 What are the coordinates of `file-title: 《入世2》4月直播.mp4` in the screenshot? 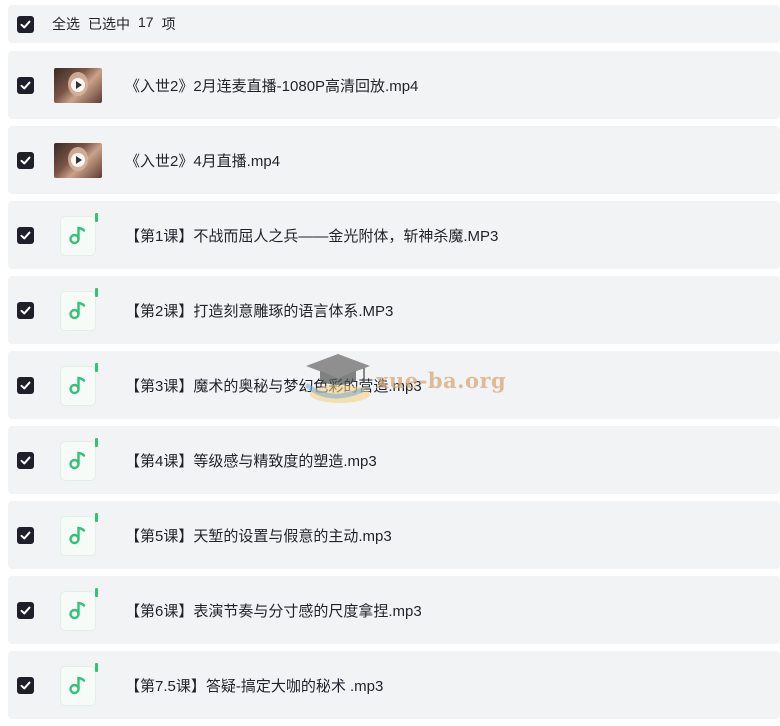 It's located at (202, 160).